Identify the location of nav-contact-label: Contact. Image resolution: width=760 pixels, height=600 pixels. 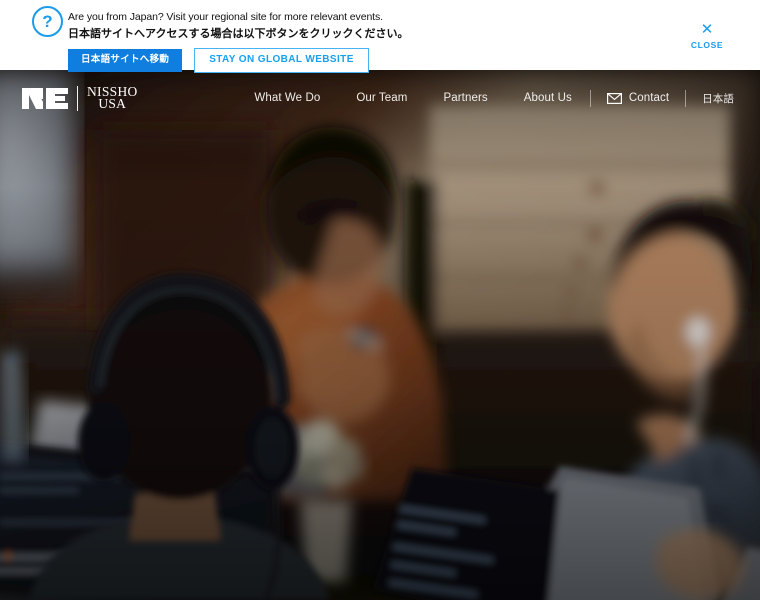
(649, 98).